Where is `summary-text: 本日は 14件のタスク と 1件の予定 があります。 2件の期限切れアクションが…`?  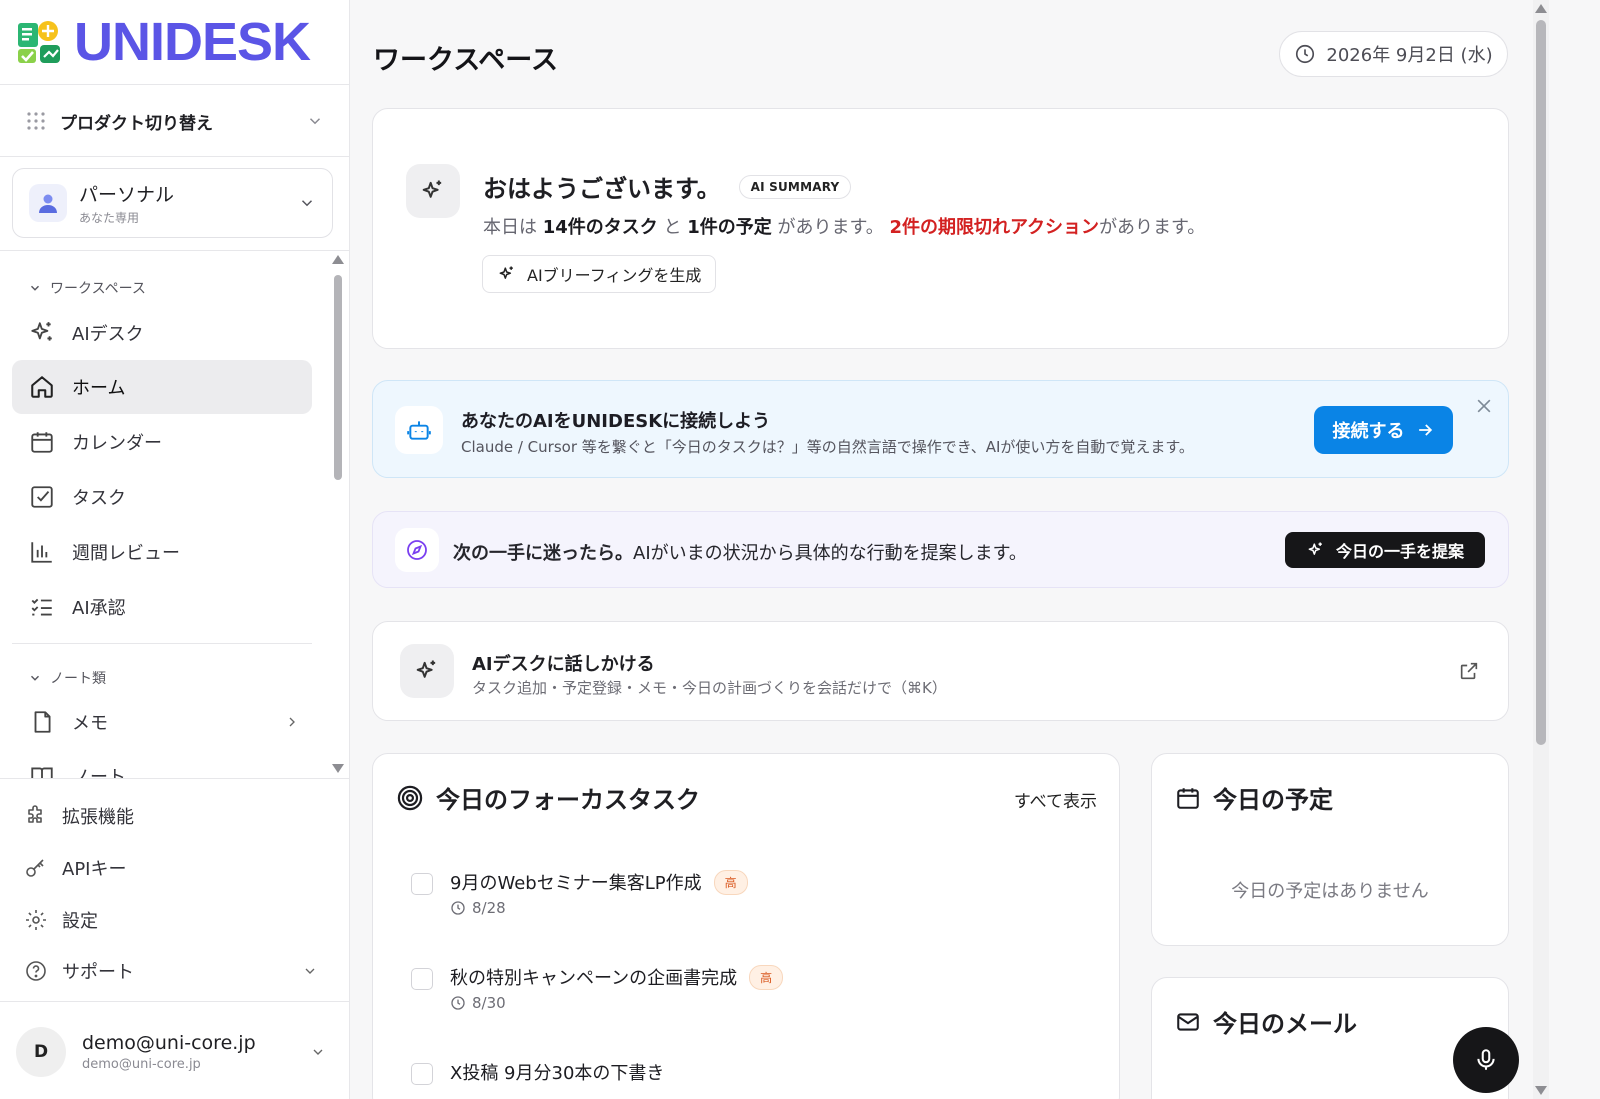
summary-text: 本日は 14件のタスク と 1件の予定 があります。 2件の期限切れアクションが… is located at coordinates (844, 226).